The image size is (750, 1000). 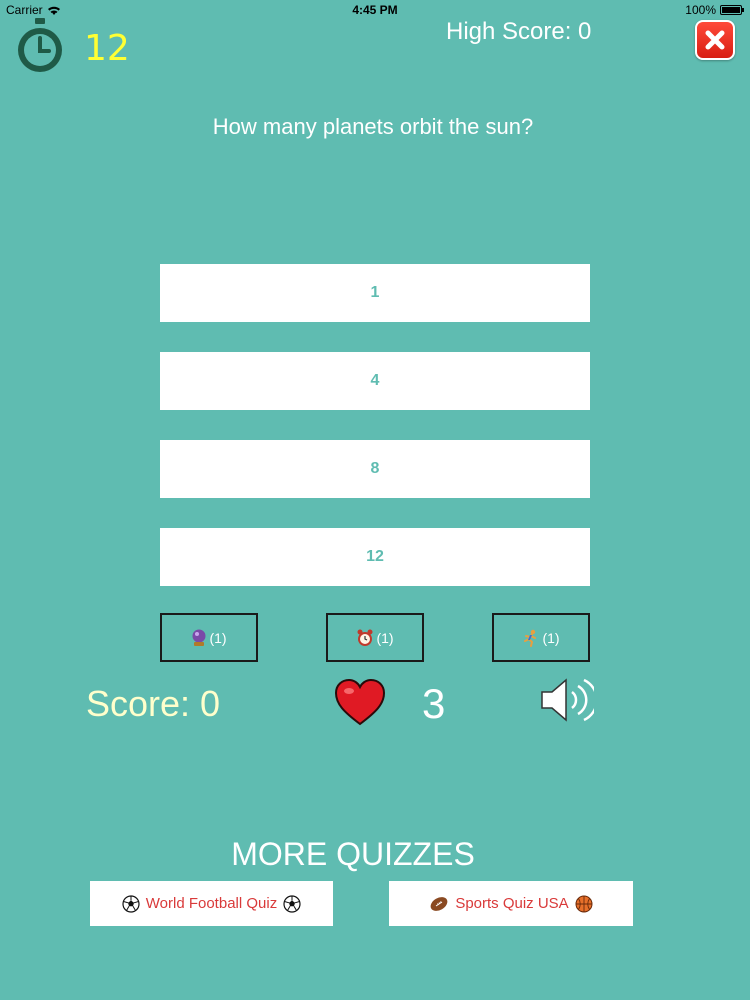 What do you see at coordinates (434, 703) in the screenshot?
I see `lives-count: 3` at bounding box center [434, 703].